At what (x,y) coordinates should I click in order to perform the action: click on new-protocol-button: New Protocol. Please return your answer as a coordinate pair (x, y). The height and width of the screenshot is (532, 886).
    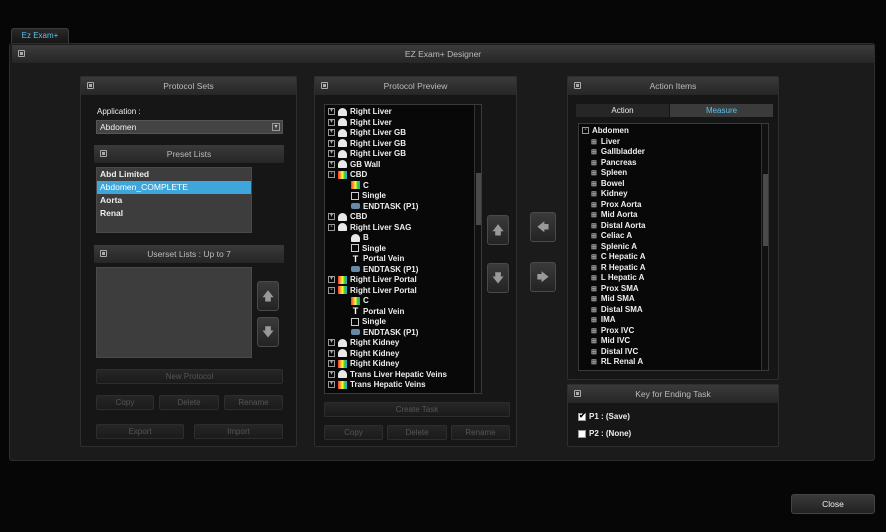
    Looking at the image, I should click on (189, 376).